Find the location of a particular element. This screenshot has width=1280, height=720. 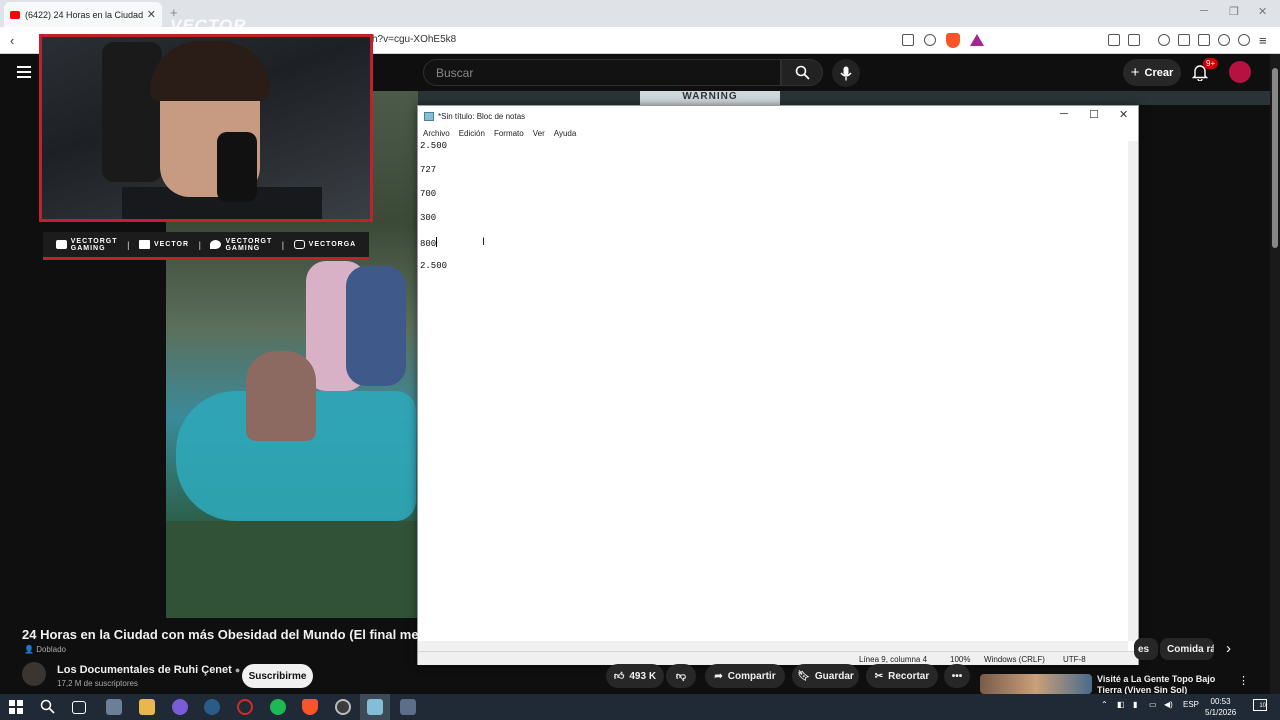

channel-name: Los Documentales de Ruhi Çenet ● is located at coordinates (148, 670).